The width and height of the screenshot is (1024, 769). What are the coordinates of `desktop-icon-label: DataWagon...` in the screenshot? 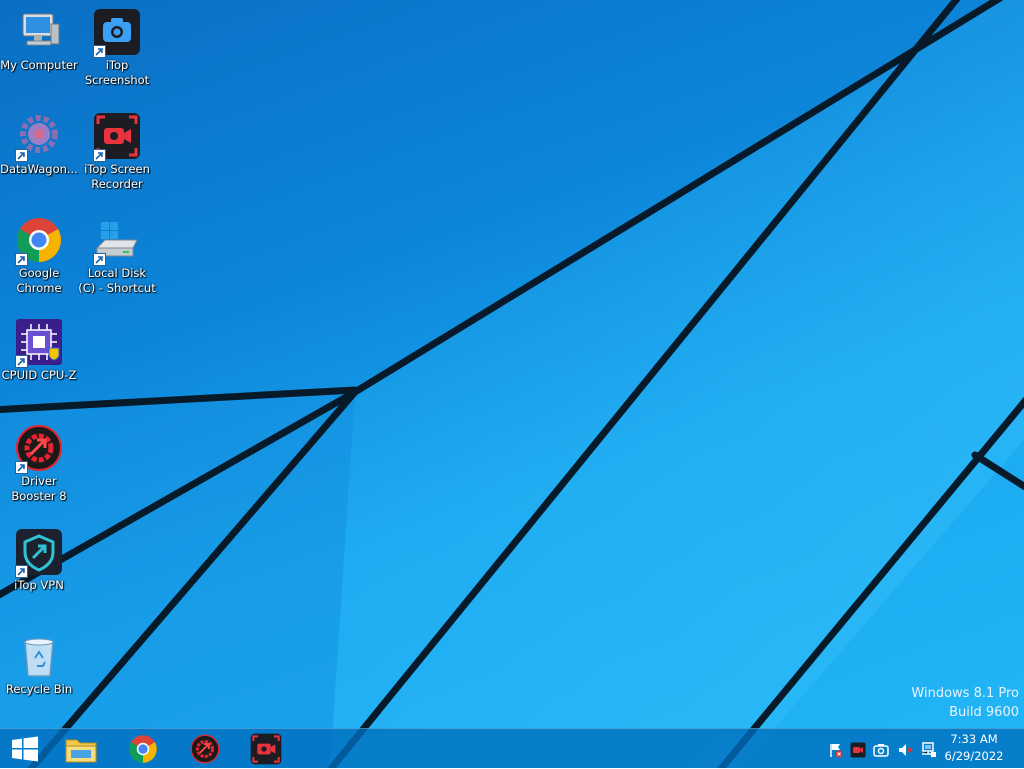 It's located at (39, 169).